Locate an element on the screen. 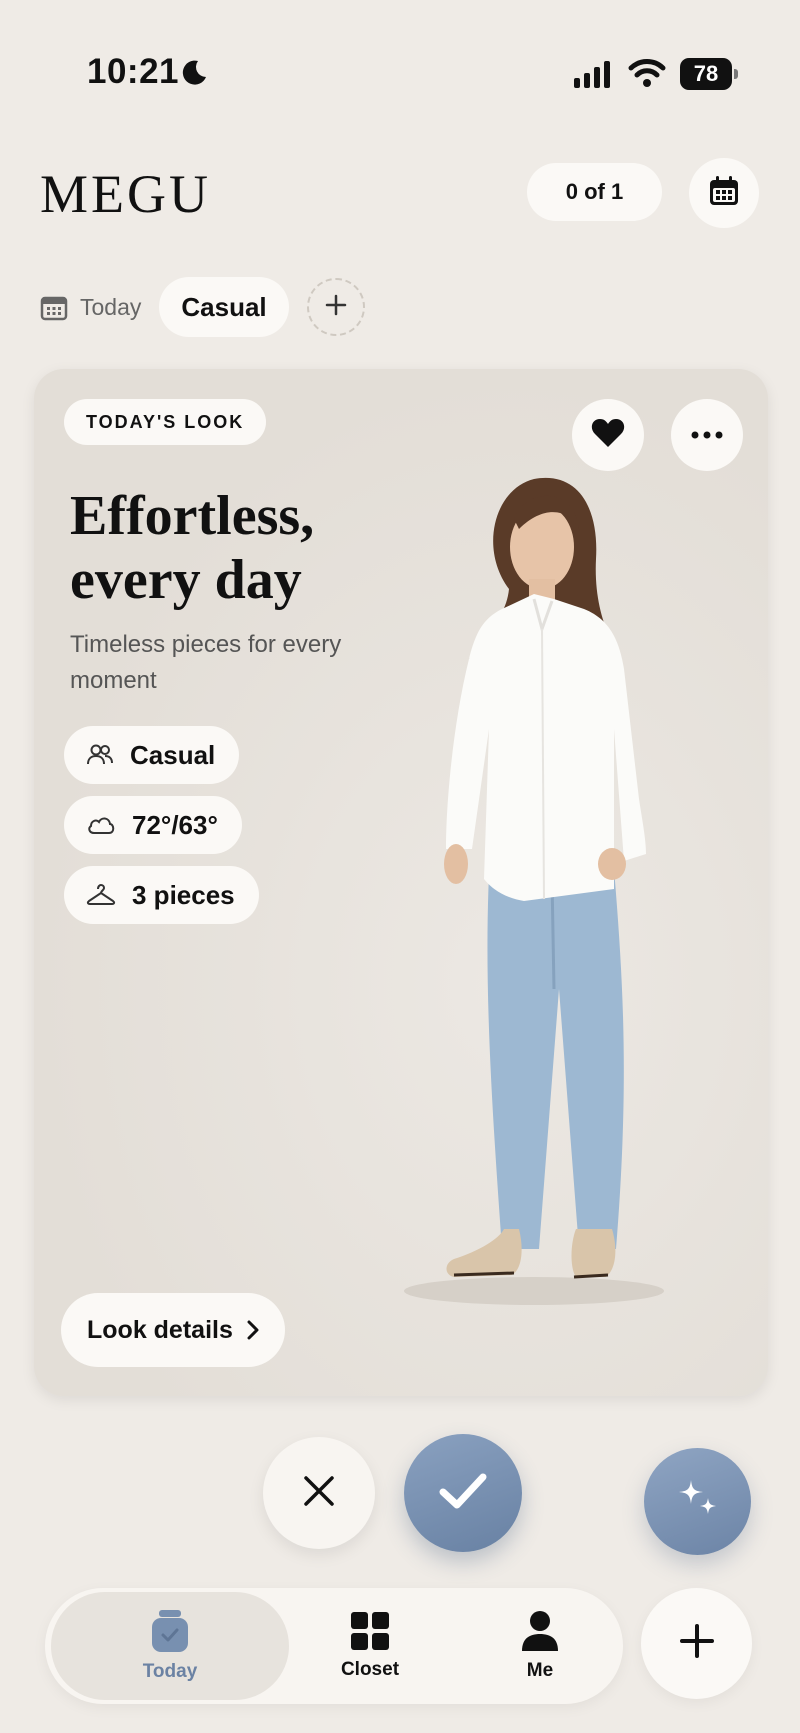  ai-suggest-button is located at coordinates (697, 1501).